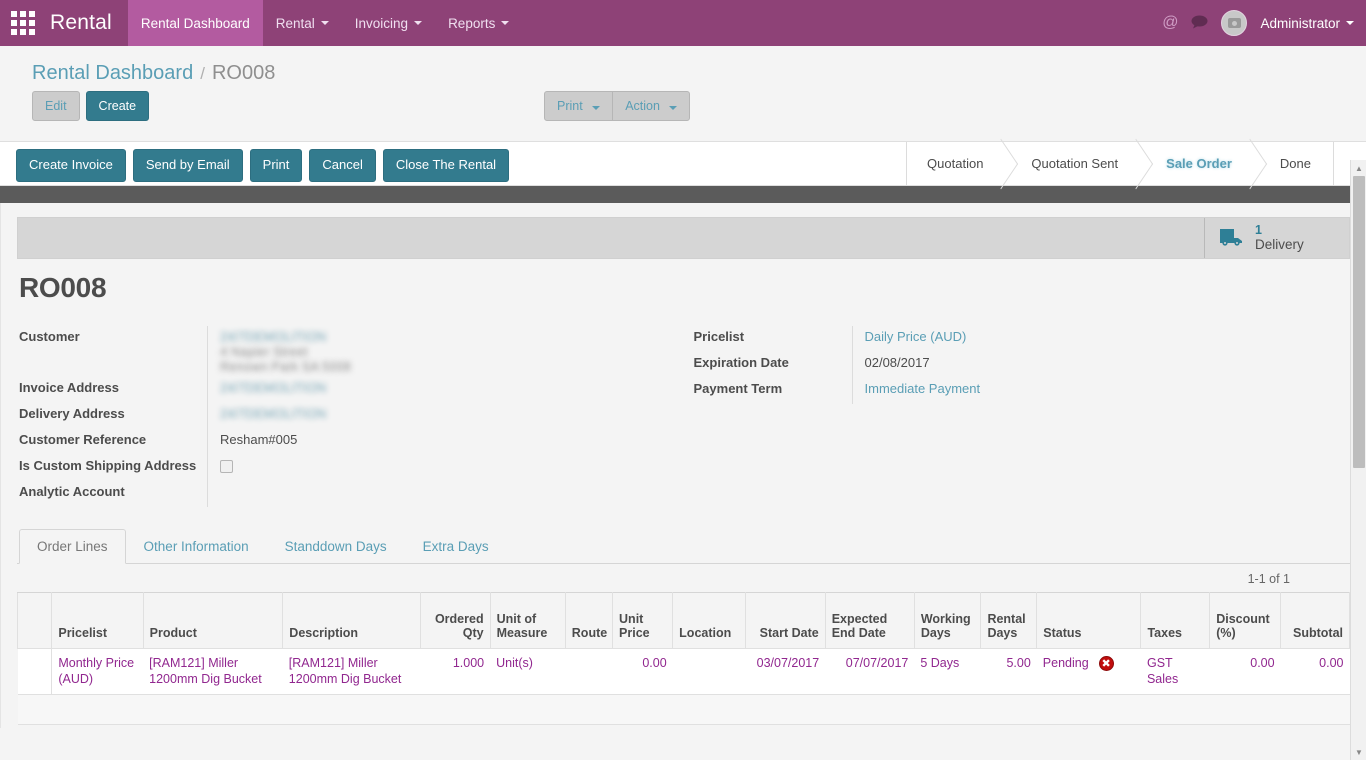 This screenshot has height=760, width=1366. I want to click on cell-expected-end-date: 07/07/2017, so click(870, 672).